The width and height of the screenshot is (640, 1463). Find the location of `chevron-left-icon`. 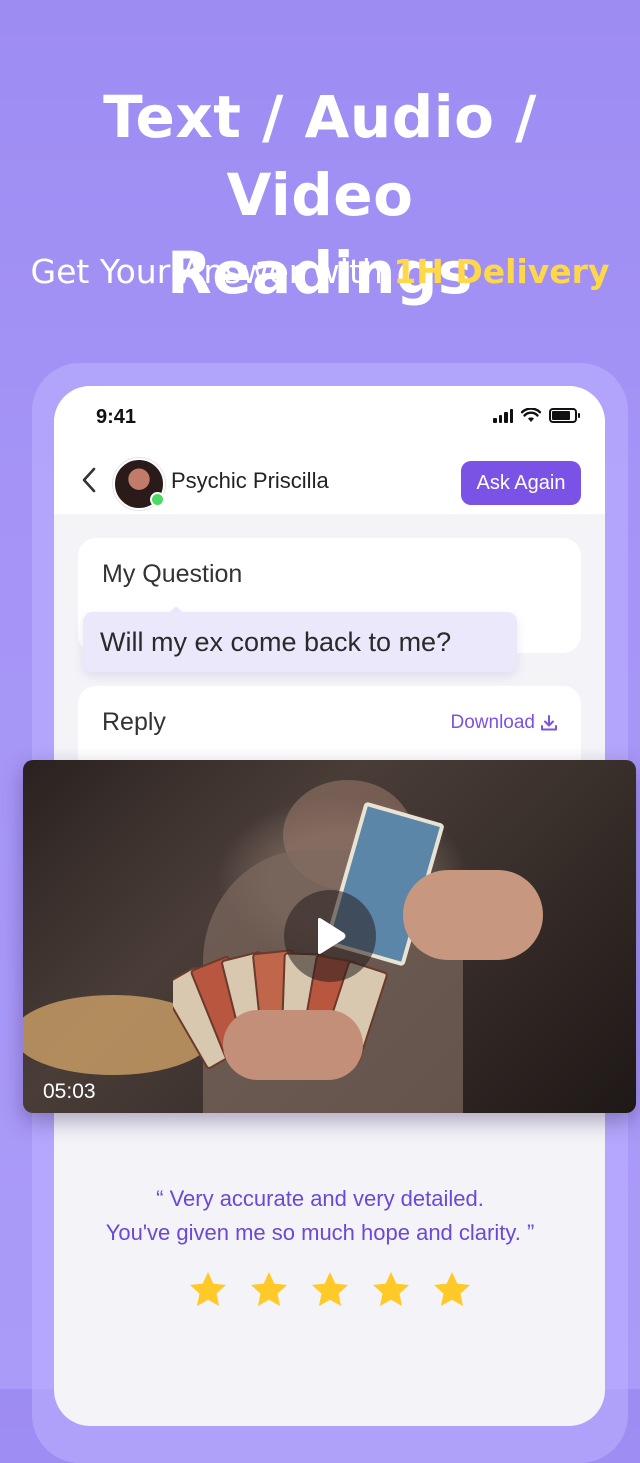

chevron-left-icon is located at coordinates (89, 480).